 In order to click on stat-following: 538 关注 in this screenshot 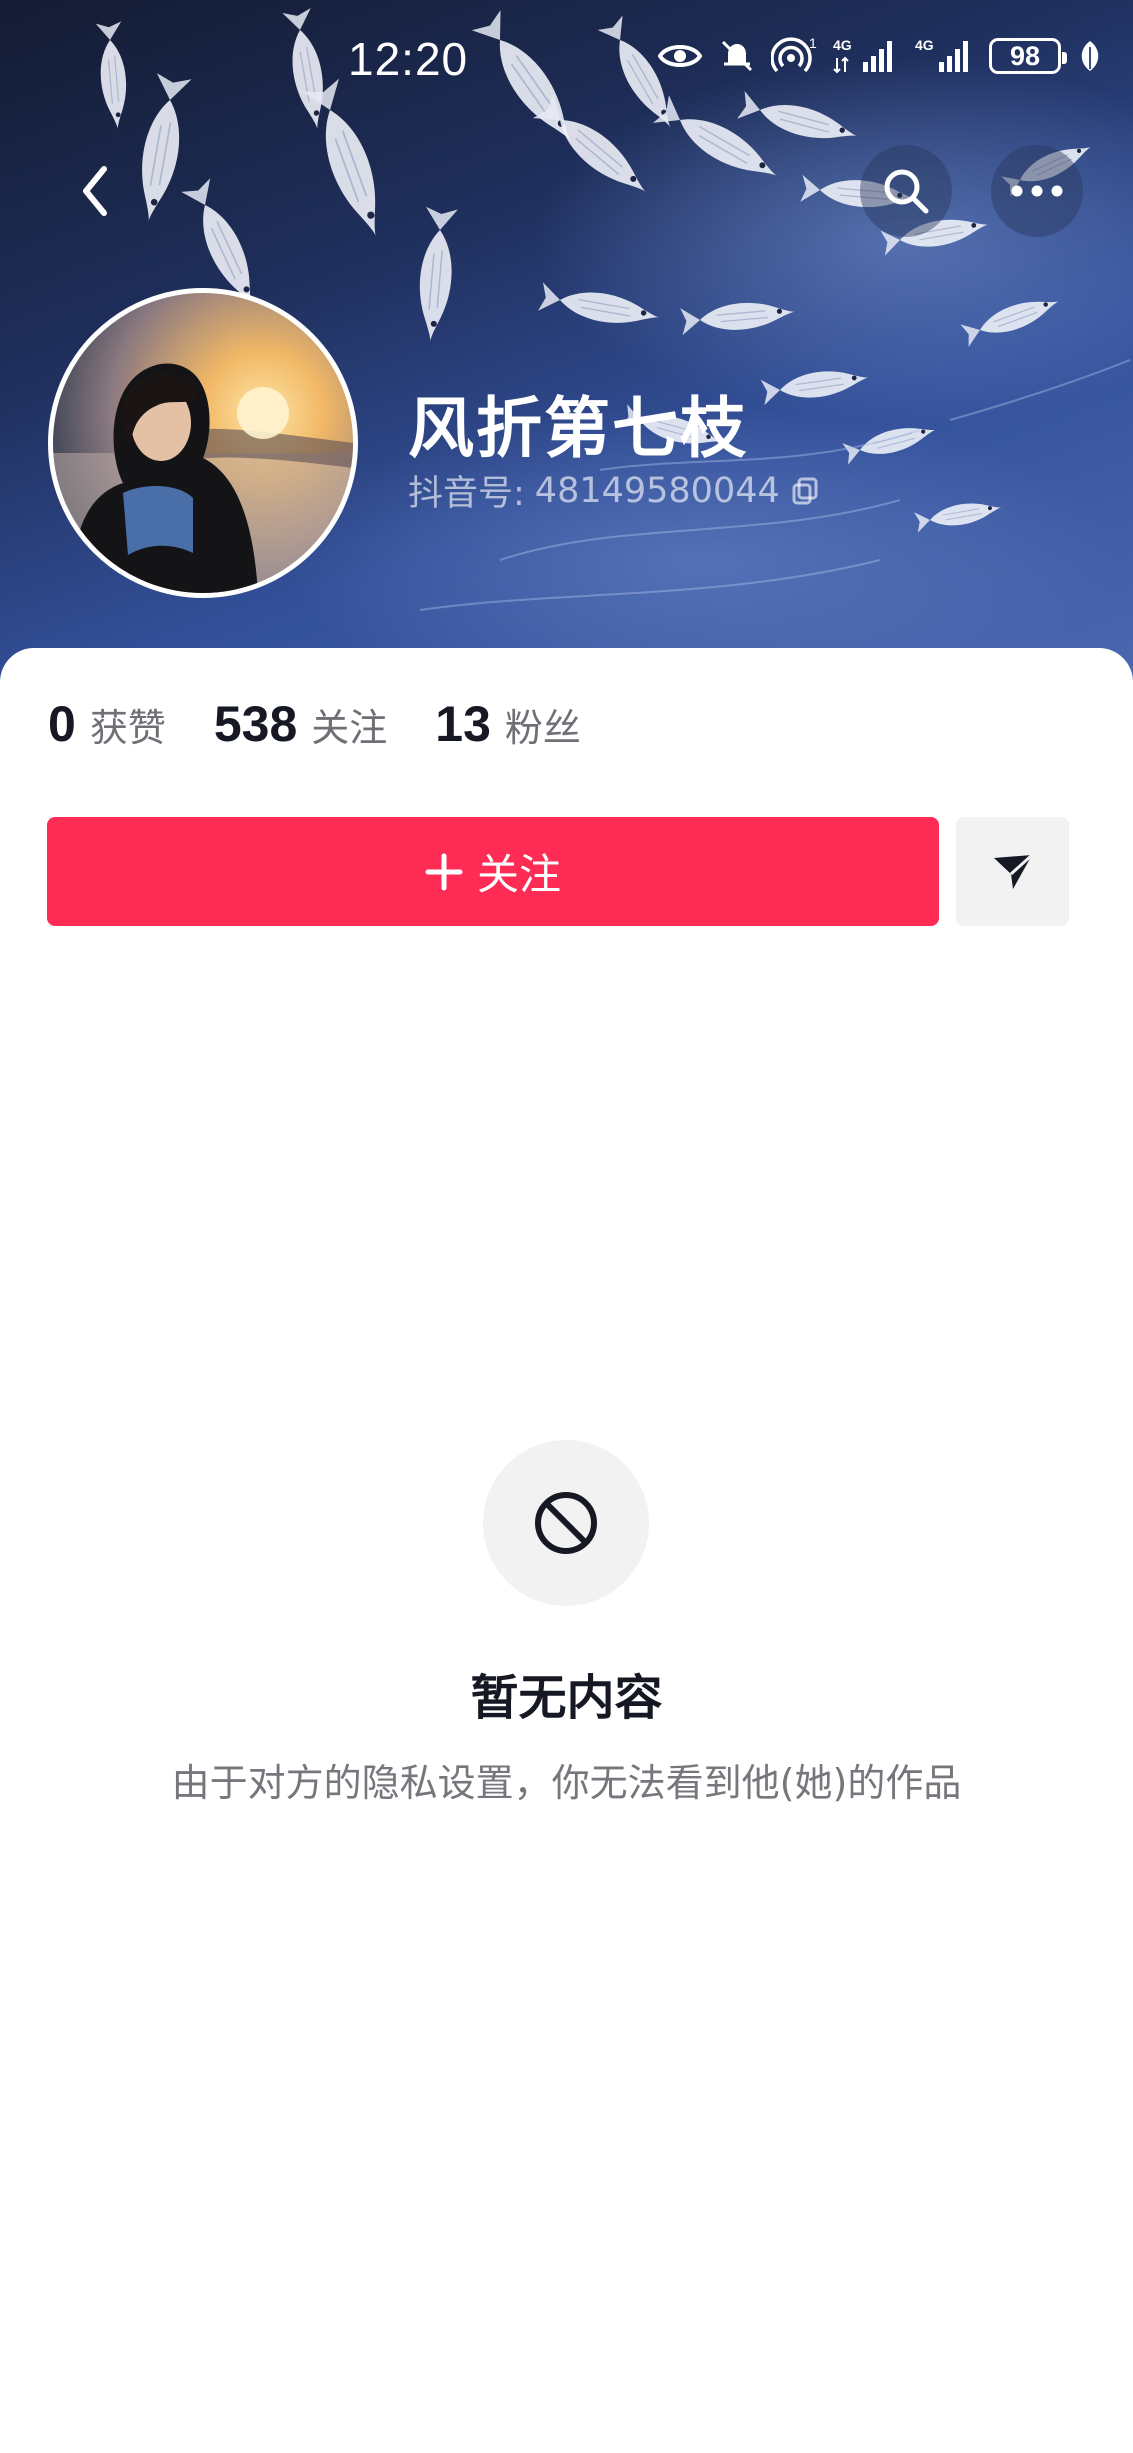, I will do `click(300, 724)`.